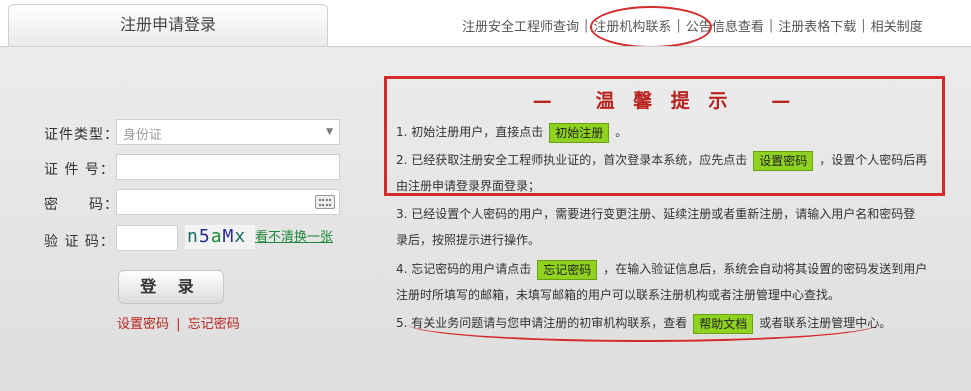  What do you see at coordinates (651, 27) in the screenshot?
I see `annotation-circle` at bounding box center [651, 27].